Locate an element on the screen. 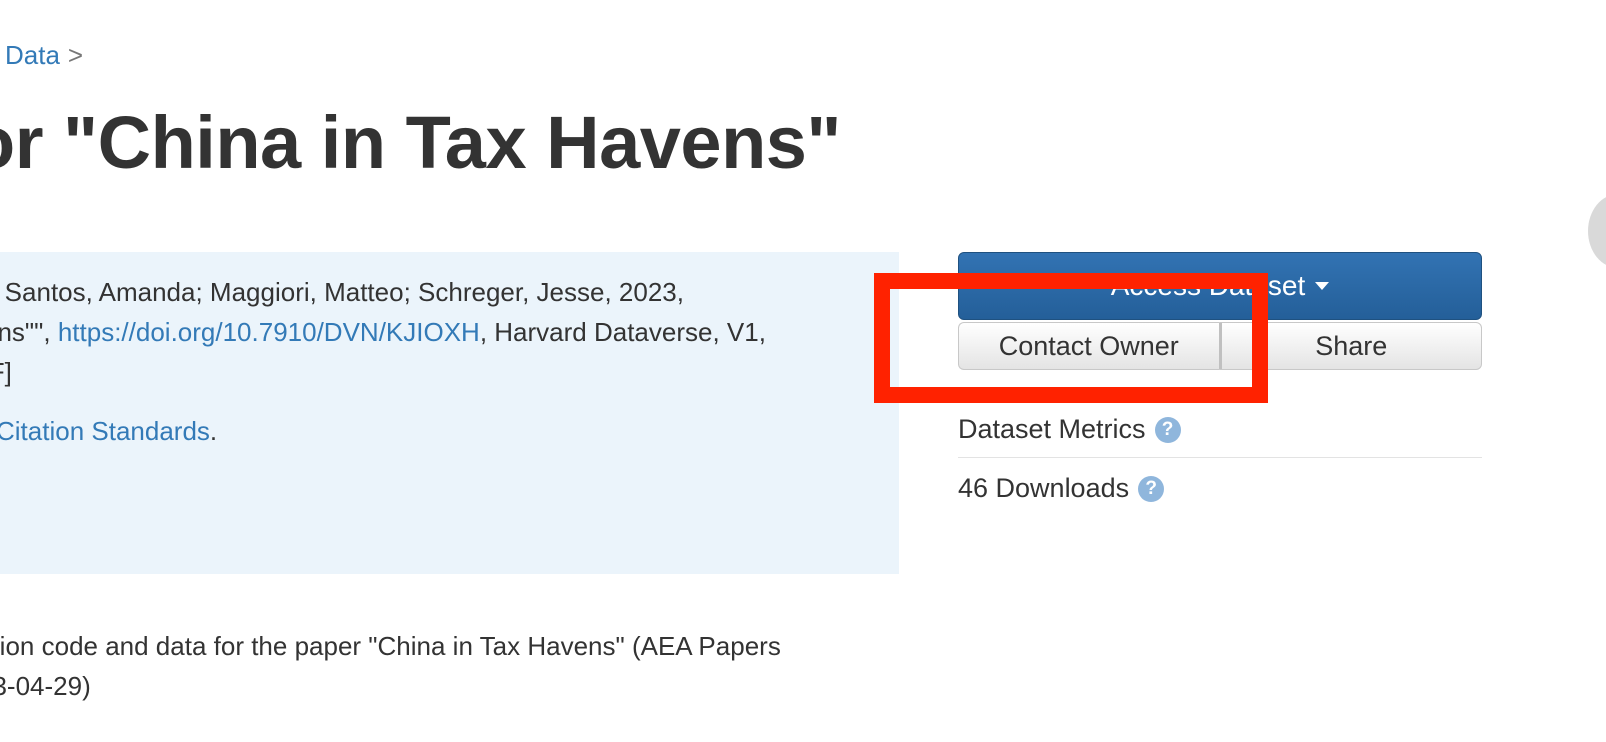 Image resolution: width=1606 pixels, height=742 pixels. citation-standards-link: Citation Standards is located at coordinates (105, 431).